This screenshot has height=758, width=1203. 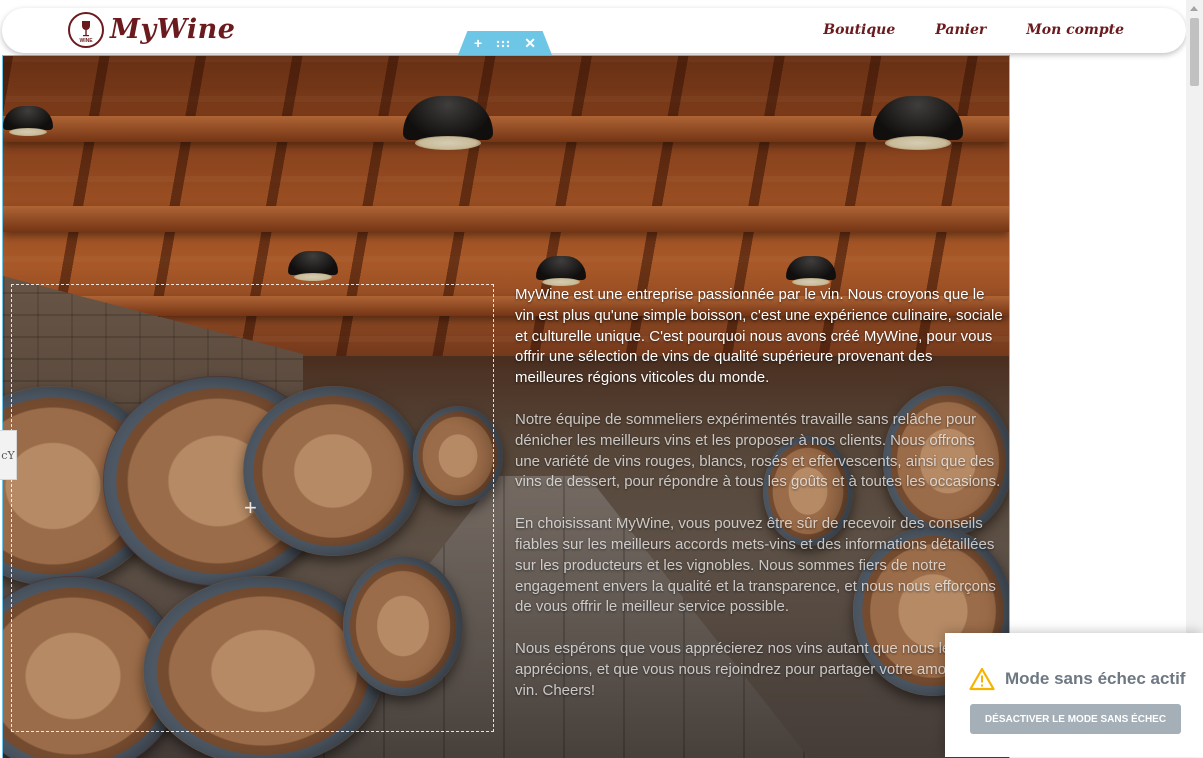 I want to click on nav-link-panier: Panier, so click(x=960, y=30).